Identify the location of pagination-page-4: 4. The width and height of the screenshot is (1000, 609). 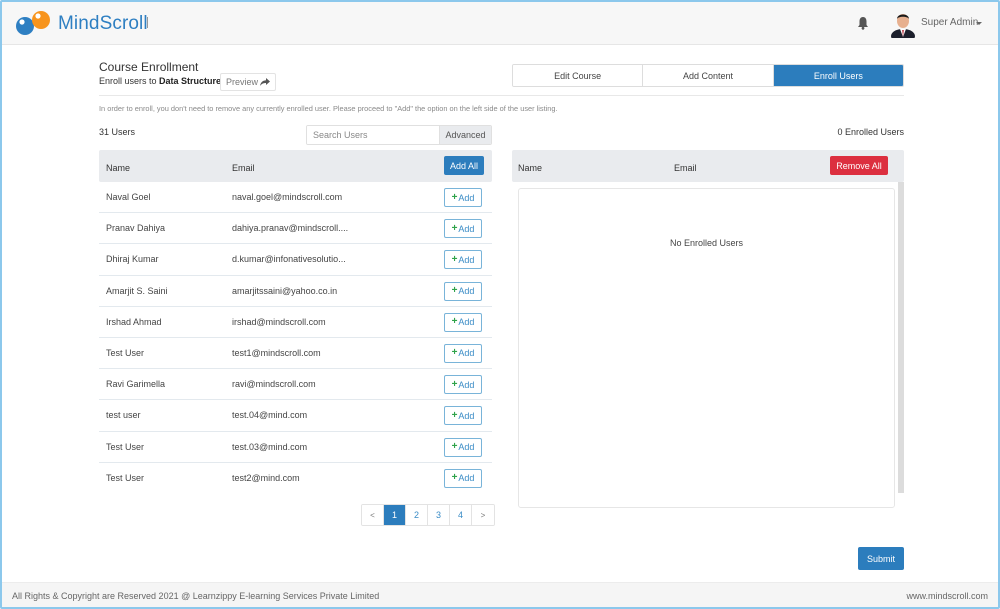
(461, 515).